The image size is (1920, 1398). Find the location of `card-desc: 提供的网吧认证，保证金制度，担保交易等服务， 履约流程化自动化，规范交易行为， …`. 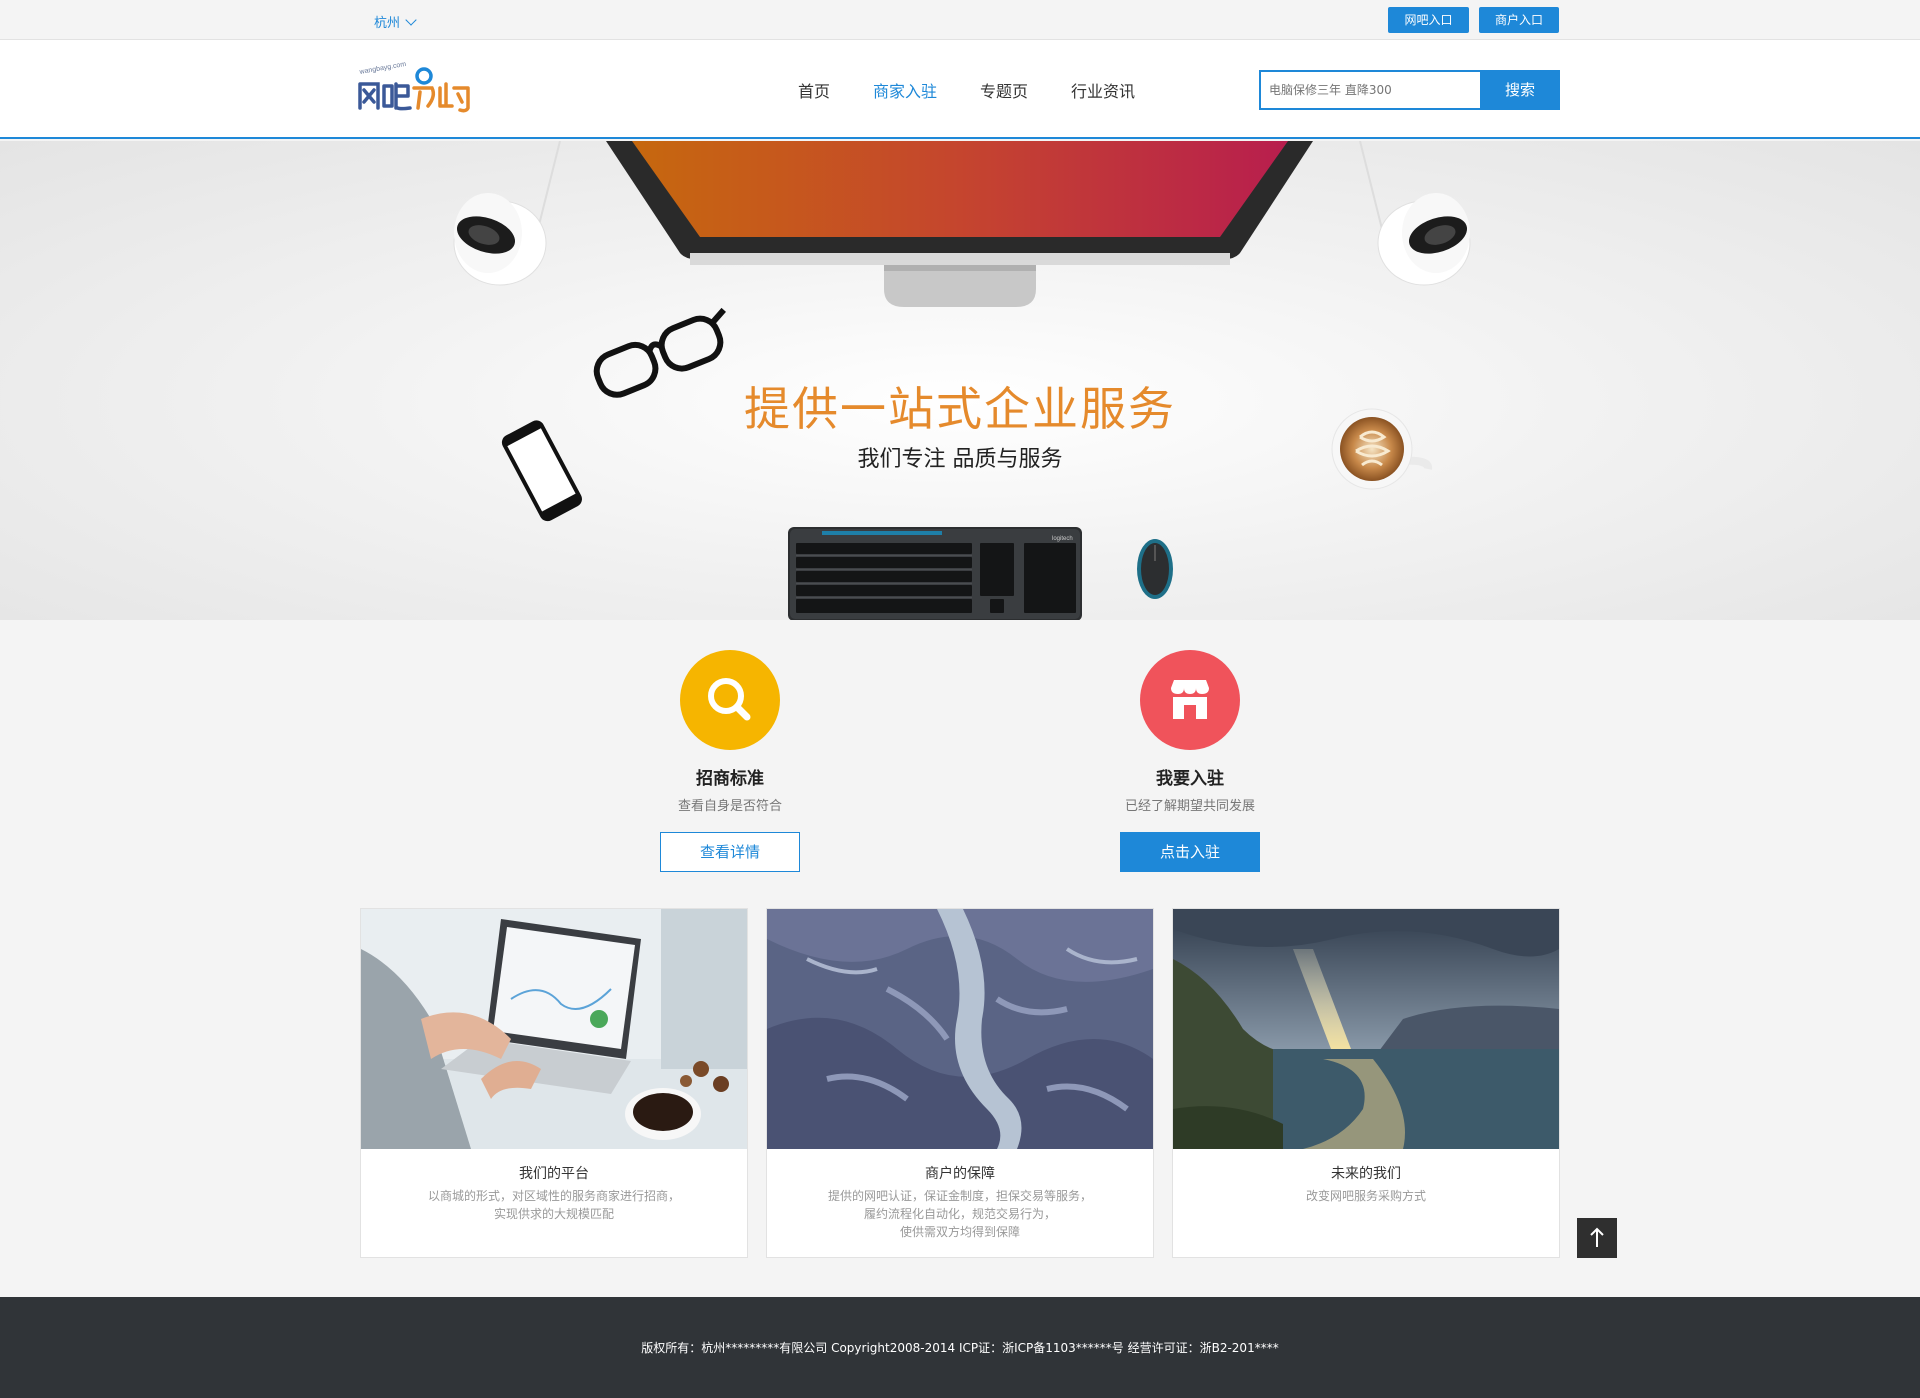

card-desc: 提供的网吧认证，保证金制度，担保交易等服务， 履约流程化自动化，规范交易行为， … is located at coordinates (960, 1214).